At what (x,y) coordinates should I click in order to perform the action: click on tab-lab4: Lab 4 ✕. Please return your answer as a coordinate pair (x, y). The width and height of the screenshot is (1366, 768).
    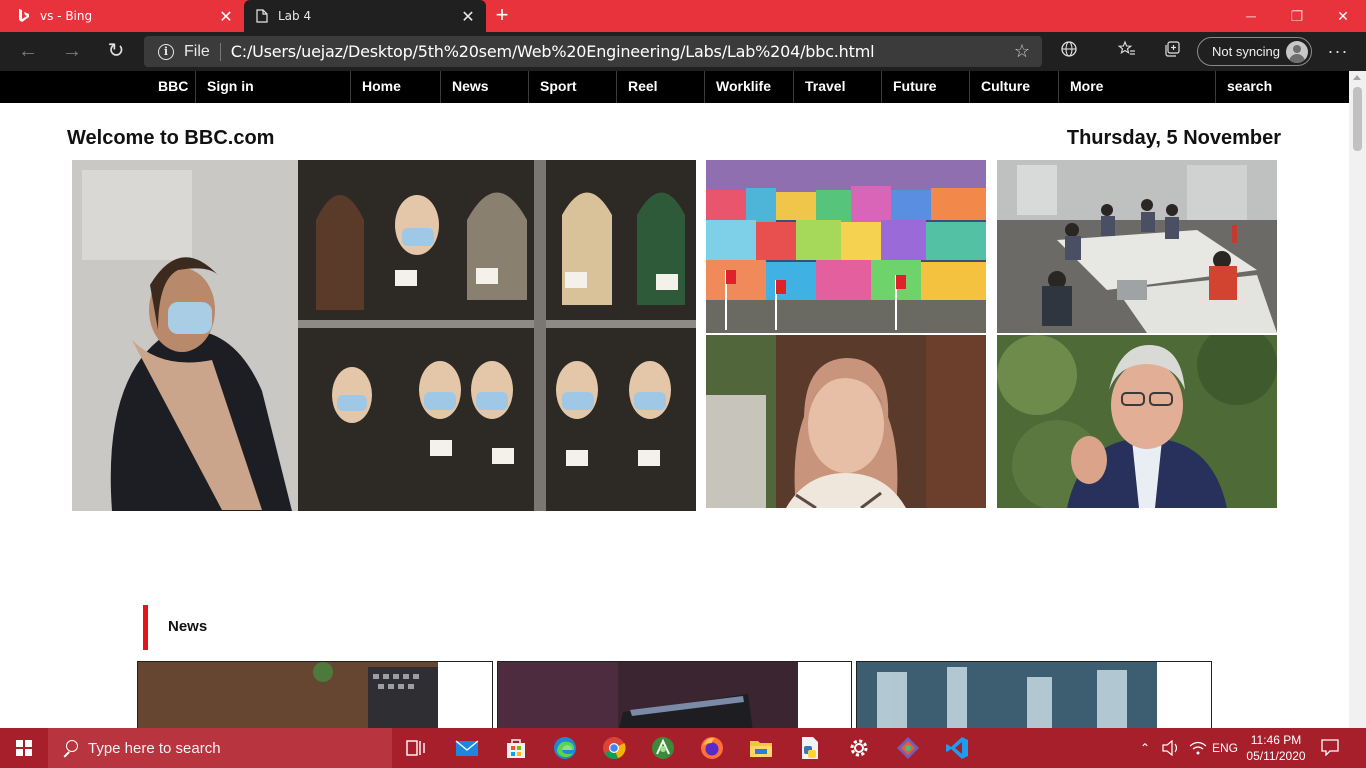
    Looking at the image, I should click on (365, 16).